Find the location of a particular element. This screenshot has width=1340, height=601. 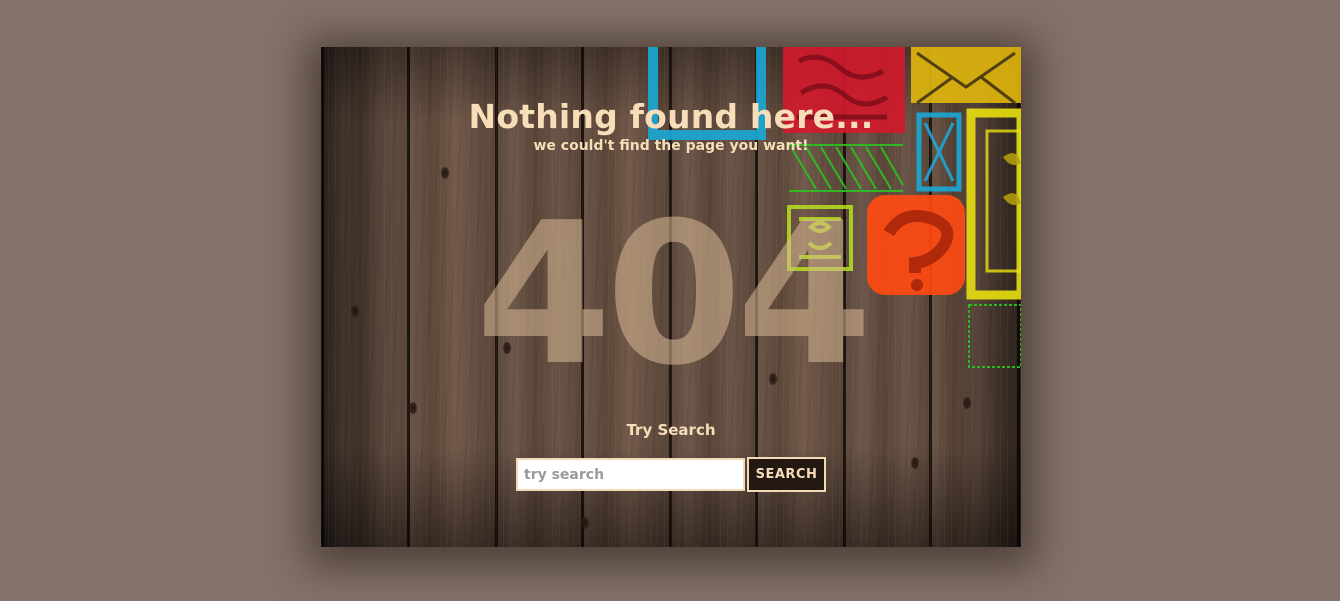

search-button: SEARCH is located at coordinates (786, 474).